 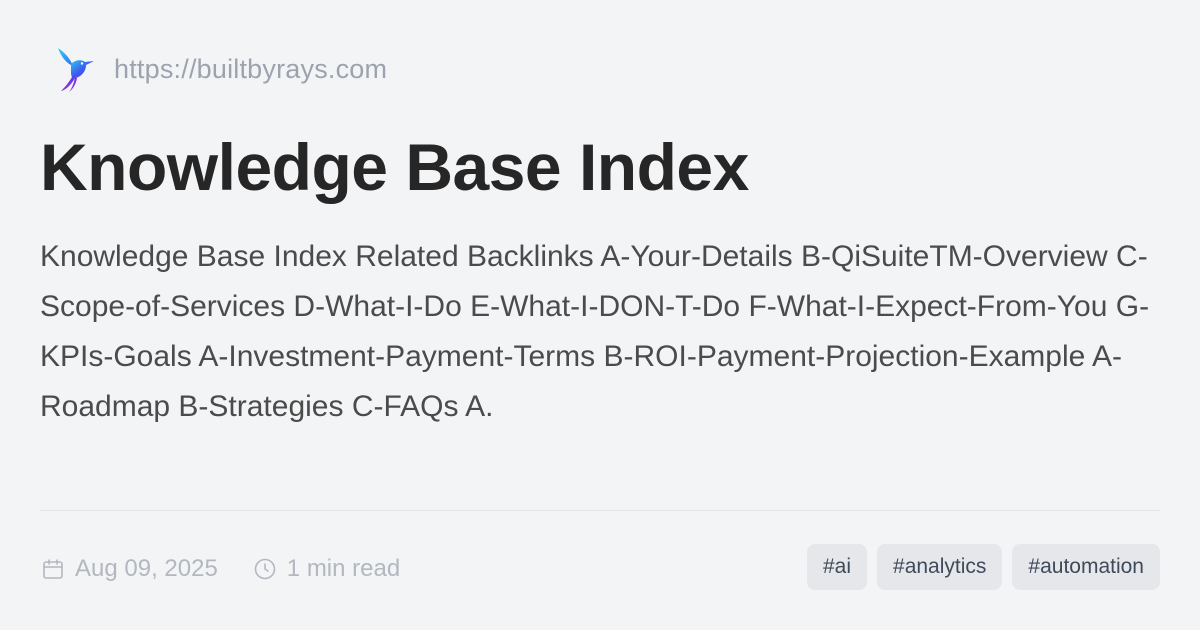 I want to click on clock-icon, so click(x=265, y=569).